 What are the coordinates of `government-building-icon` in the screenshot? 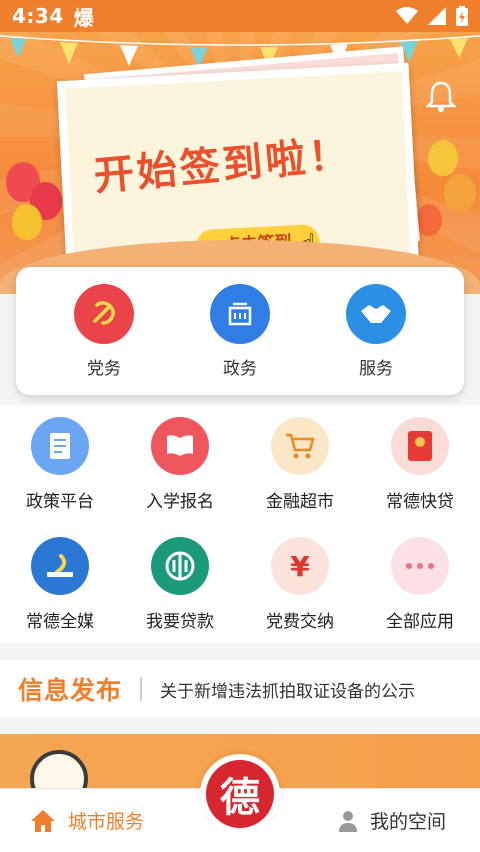 It's located at (240, 313).